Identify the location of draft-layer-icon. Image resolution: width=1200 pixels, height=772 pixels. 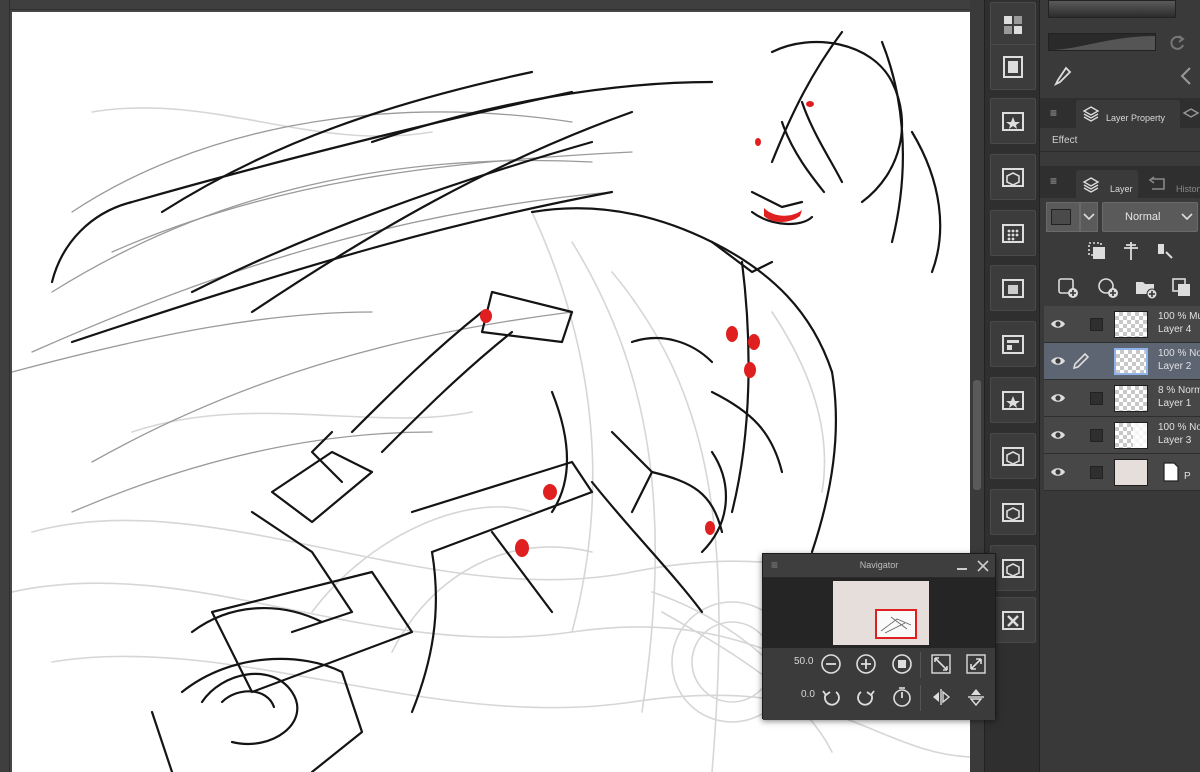
(1165, 251).